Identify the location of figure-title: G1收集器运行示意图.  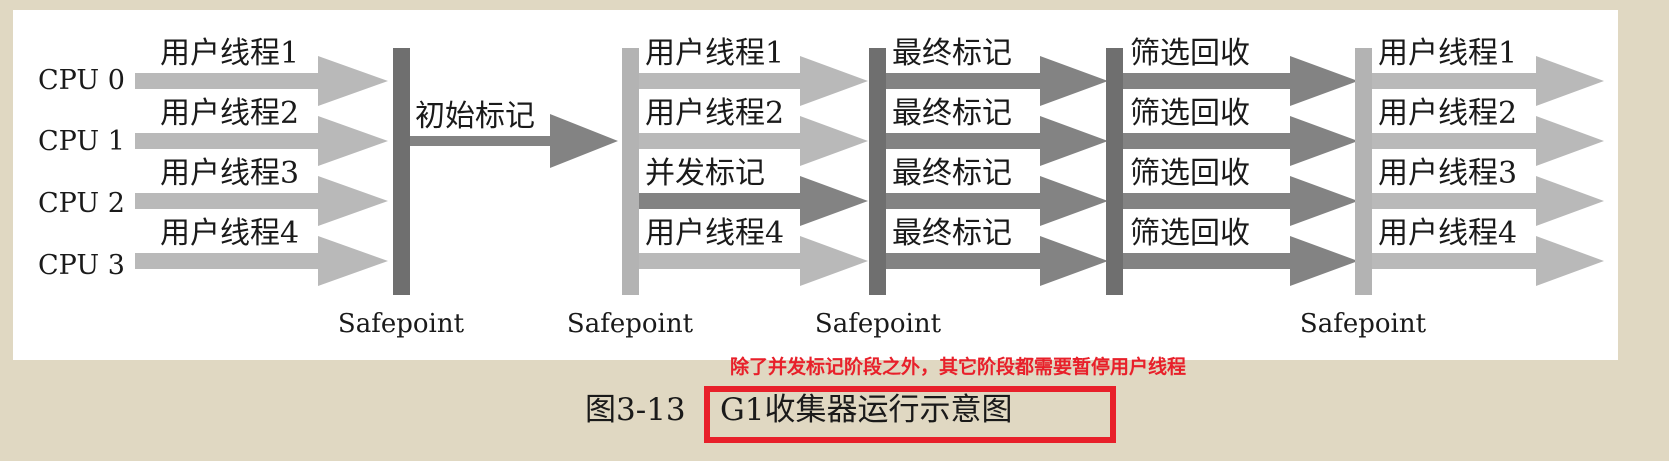
(866, 410).